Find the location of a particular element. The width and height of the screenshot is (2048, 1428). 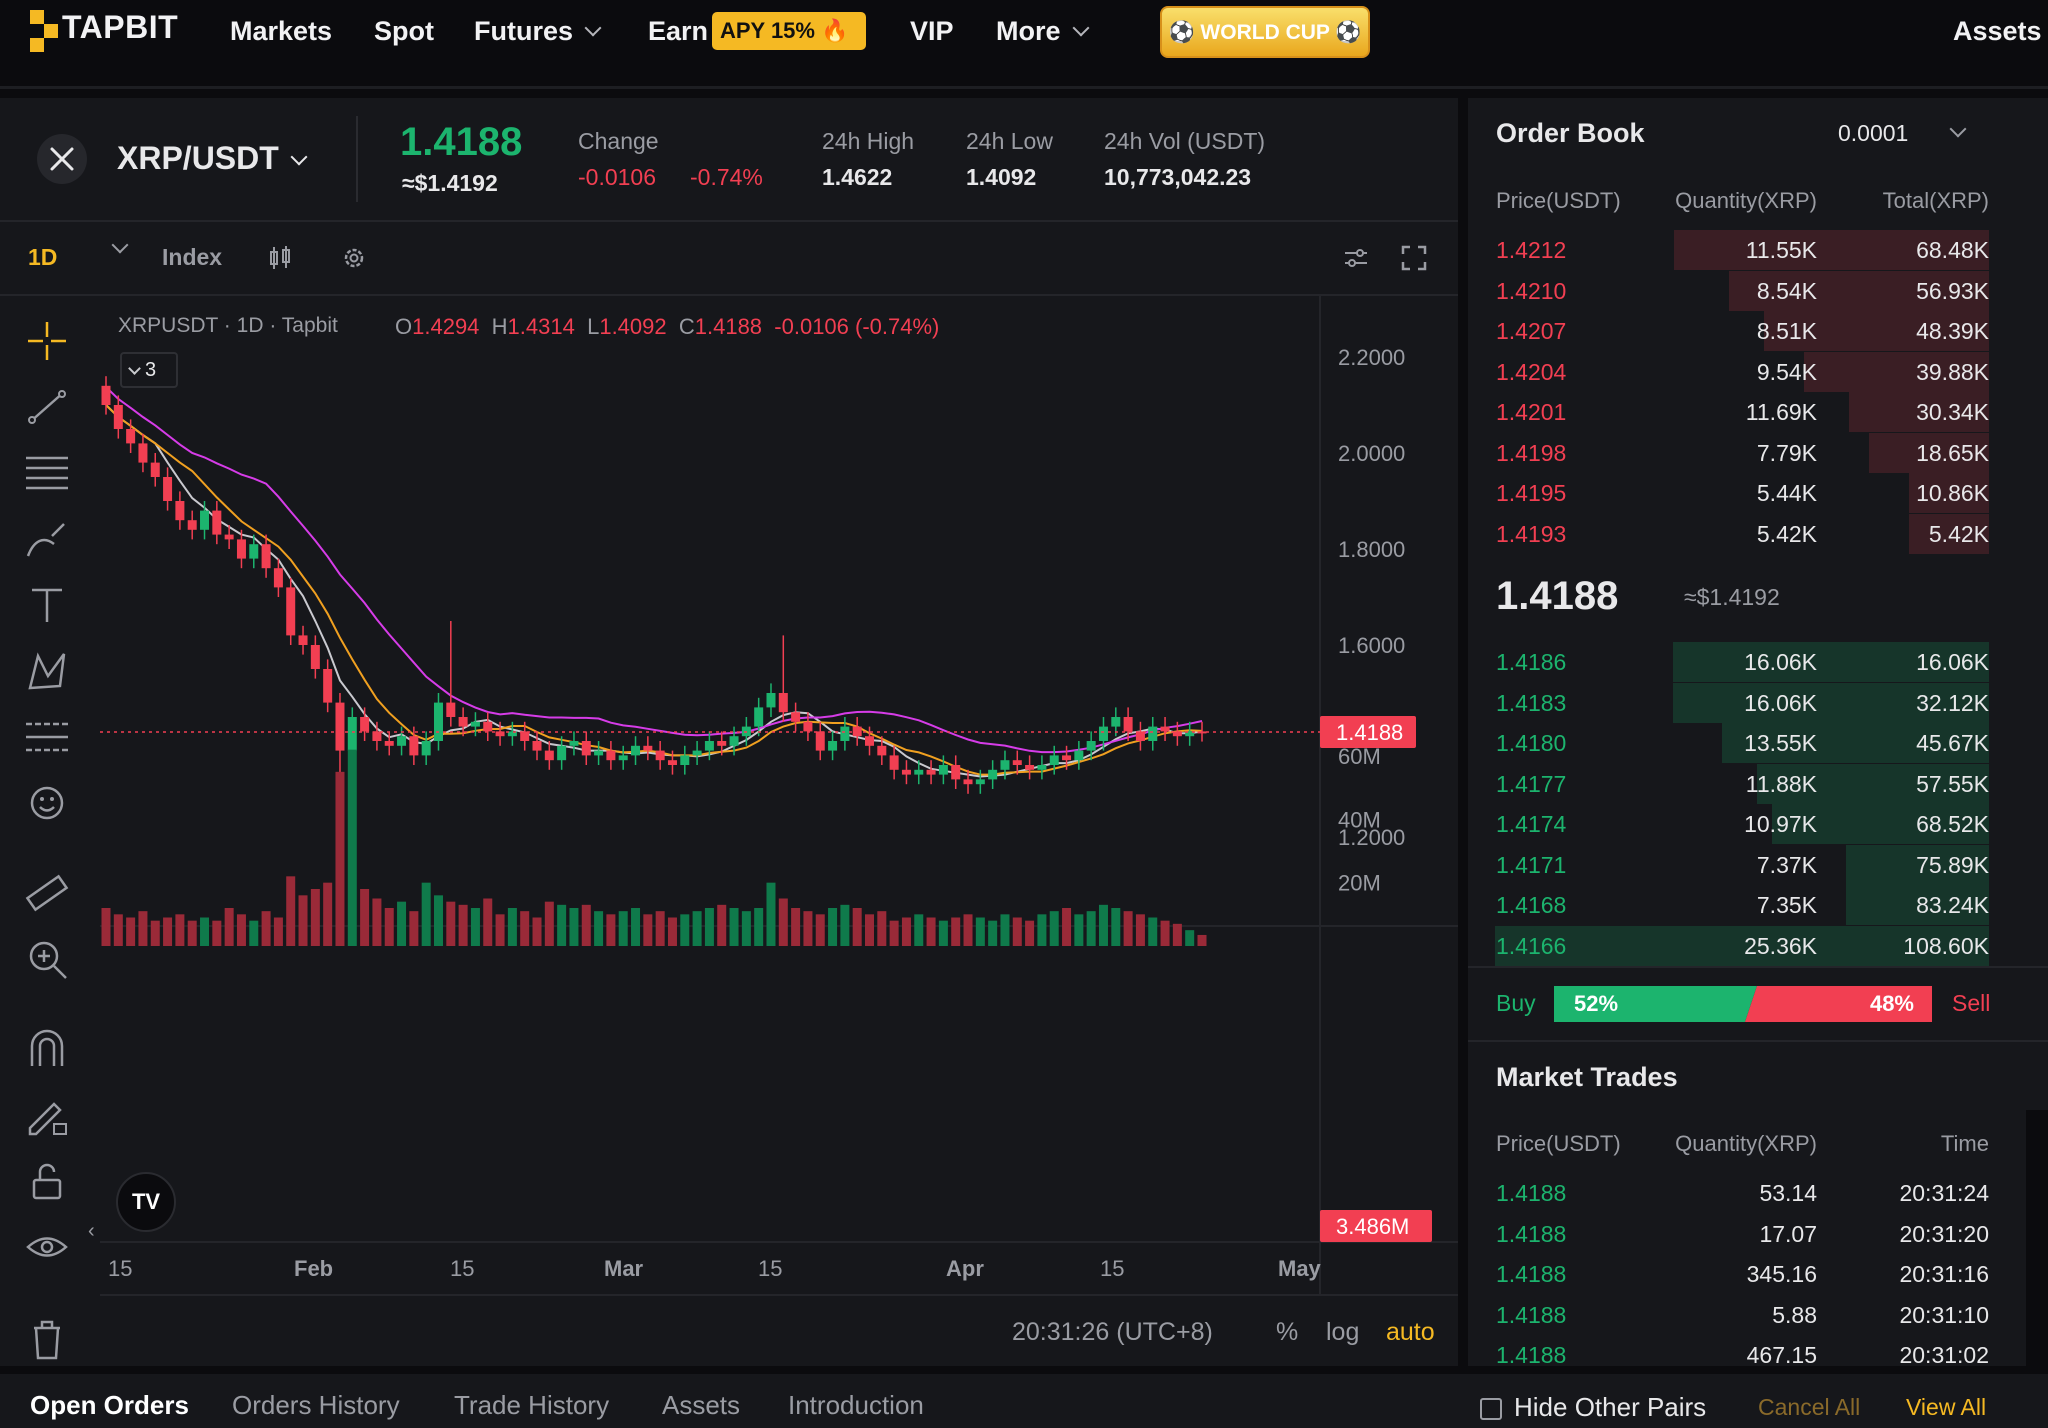

ask-total: 18.65K is located at coordinates (1952, 452).